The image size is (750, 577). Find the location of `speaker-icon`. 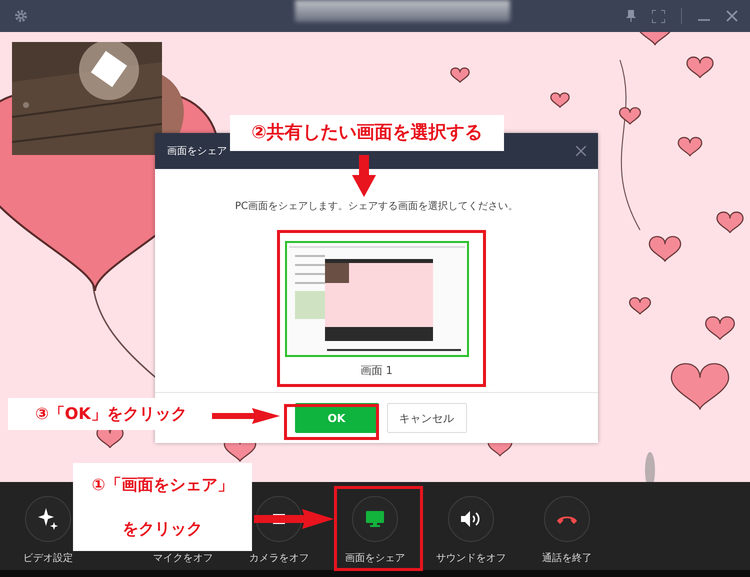

speaker-icon is located at coordinates (471, 519).